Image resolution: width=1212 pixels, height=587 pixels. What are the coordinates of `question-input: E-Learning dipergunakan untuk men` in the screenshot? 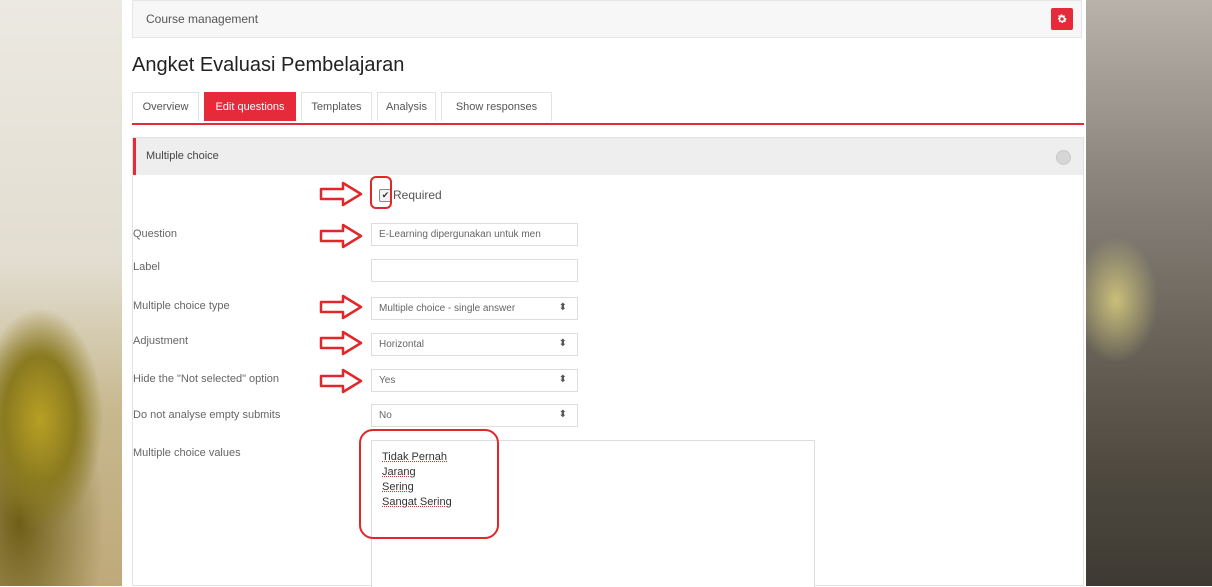 It's located at (474, 234).